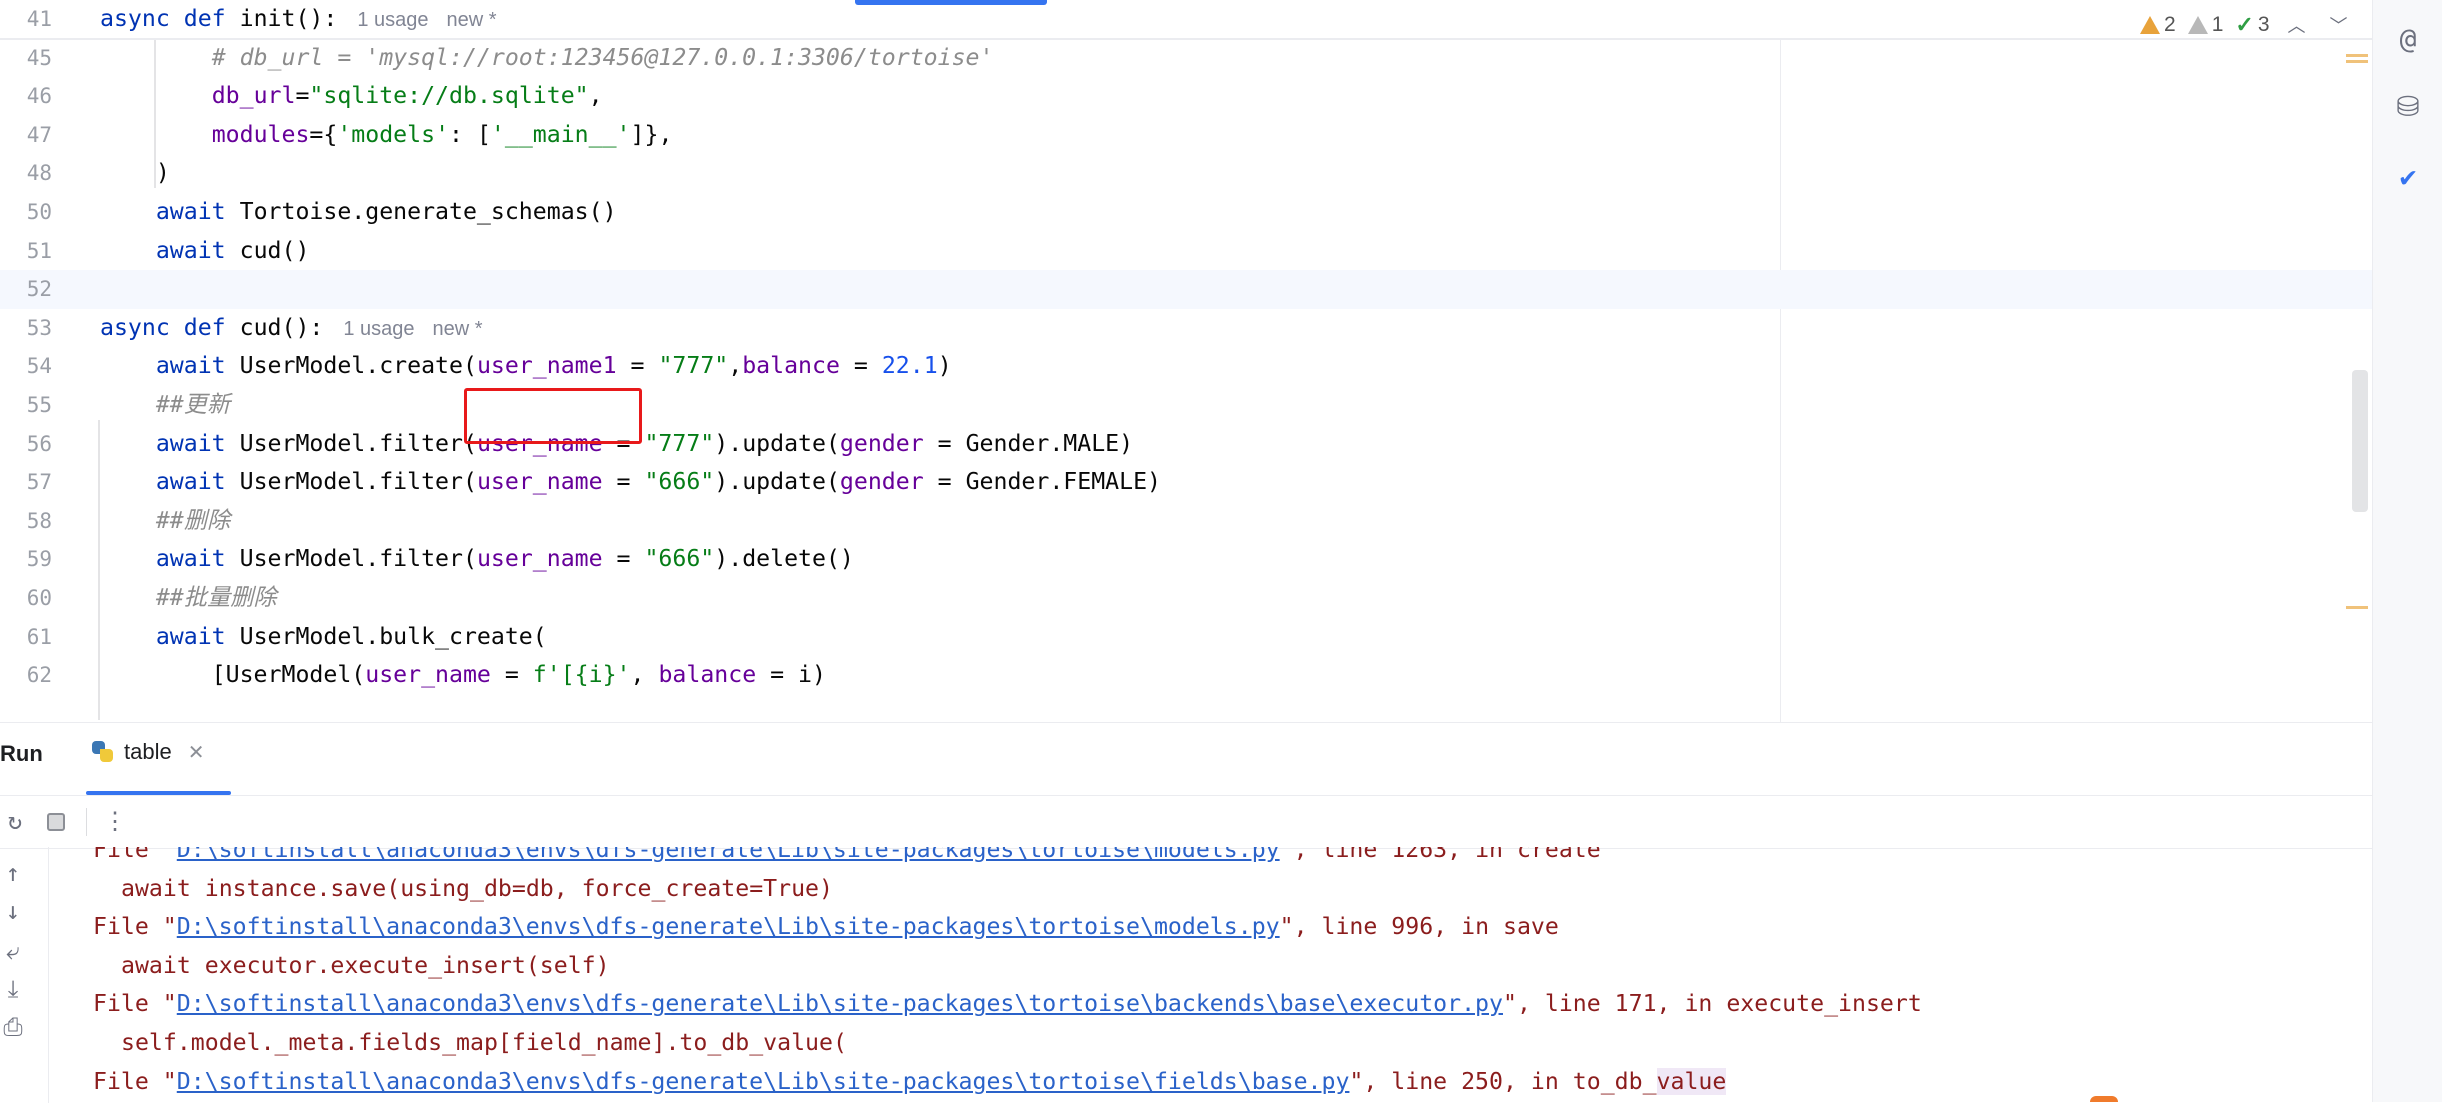  Describe the element at coordinates (2408, 39) in the screenshot. I see `ai-assistant-icon: @` at that location.